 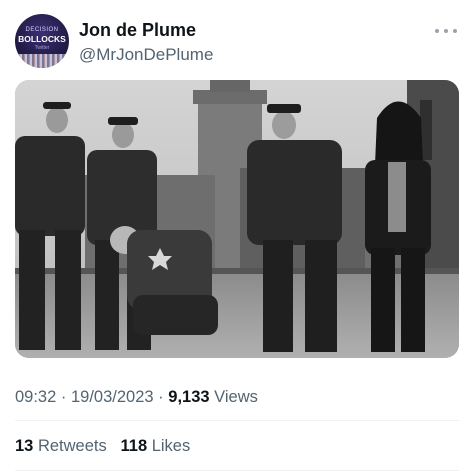 I want to click on author-avatar: DECISION BOLLOCKS Twitter, so click(x=42, y=41).